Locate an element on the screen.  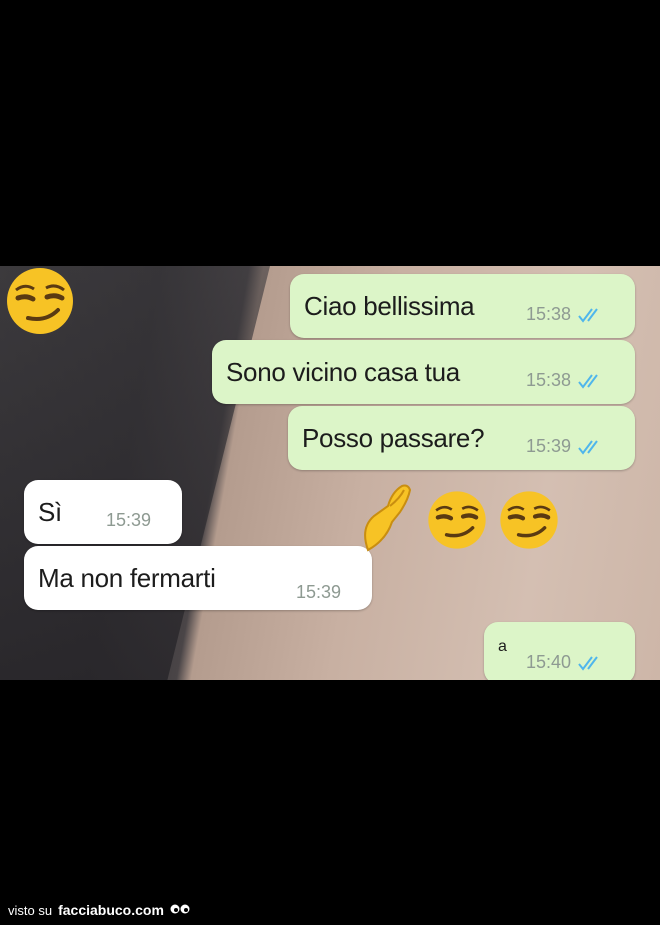
message-text: Posso passare? is located at coordinates (393, 438).